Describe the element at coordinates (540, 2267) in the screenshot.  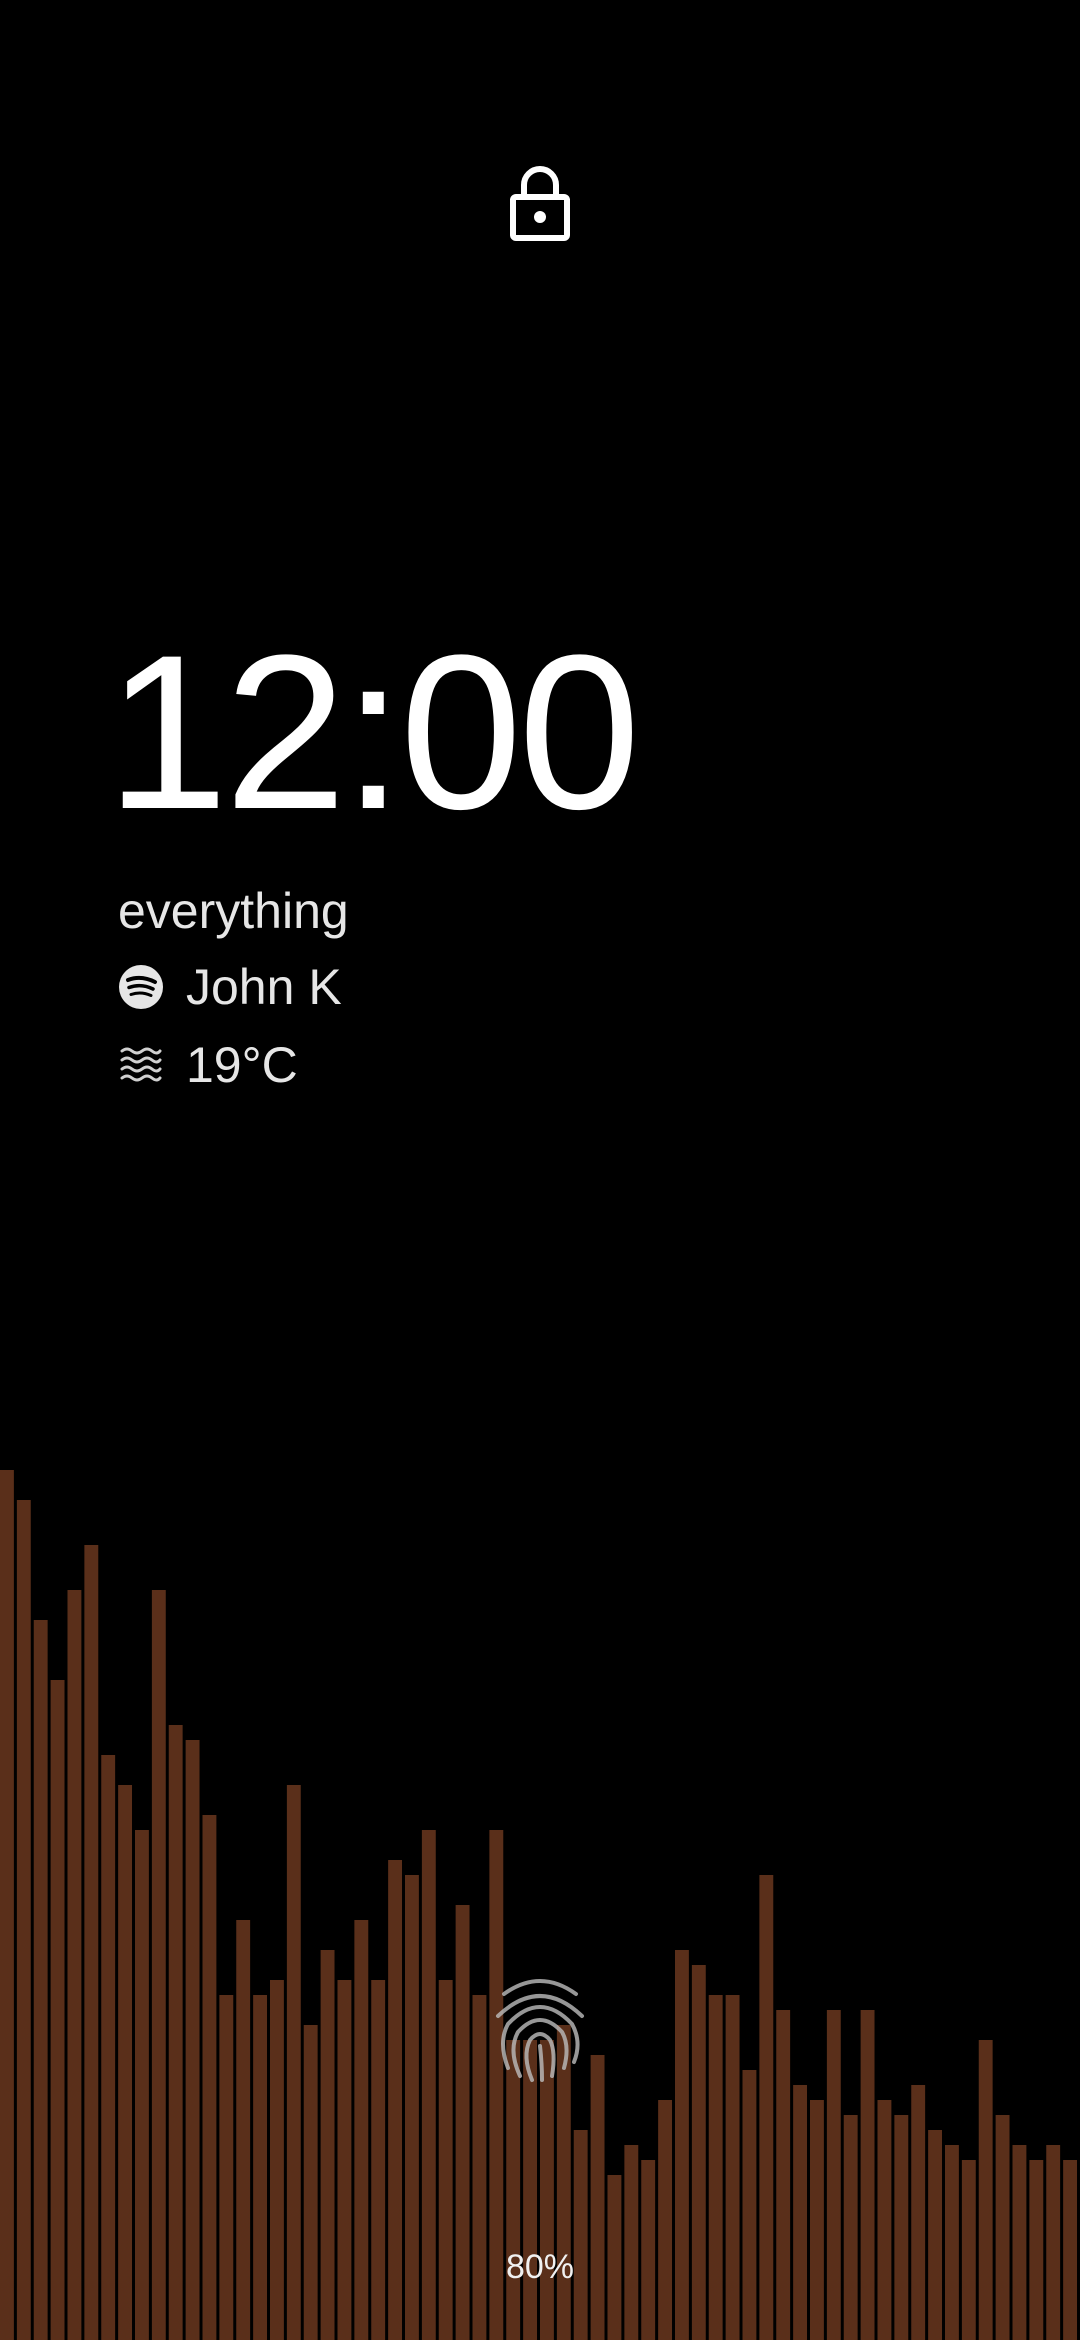
I see `battery-level: 80%` at that location.